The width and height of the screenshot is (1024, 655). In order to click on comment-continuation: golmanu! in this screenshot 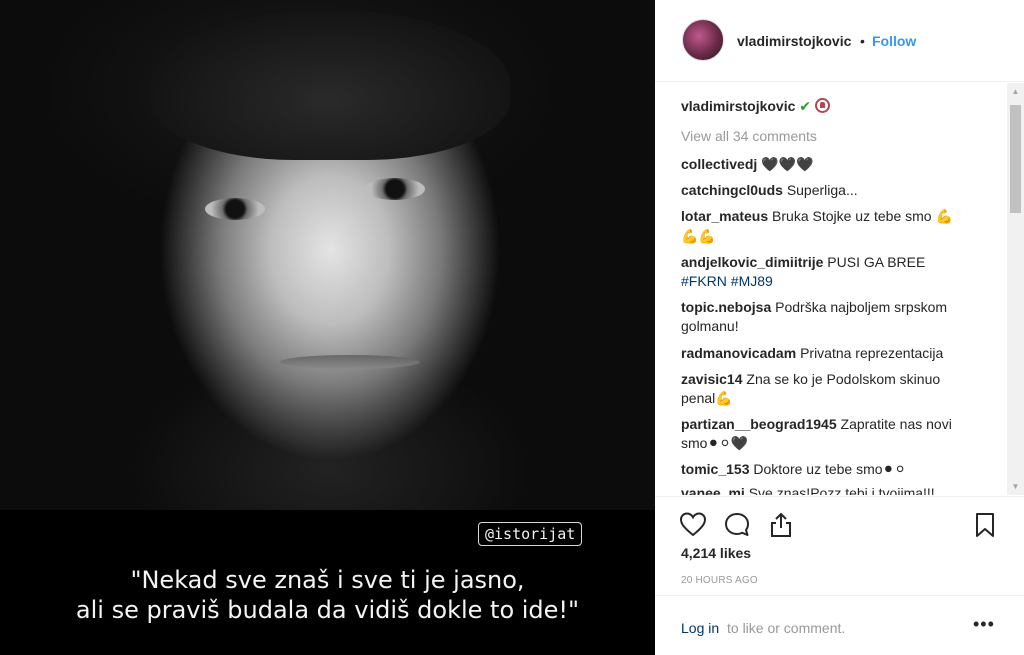, I will do `click(710, 326)`.